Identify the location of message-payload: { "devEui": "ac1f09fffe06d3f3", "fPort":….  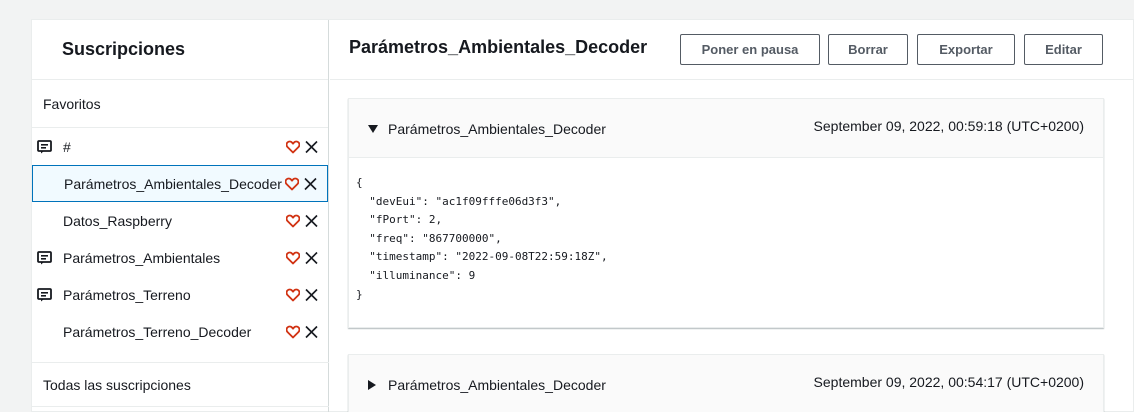
(482, 238).